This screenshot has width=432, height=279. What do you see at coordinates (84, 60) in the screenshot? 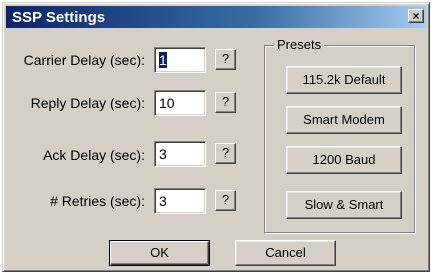
I see `carrier-delay-label: Carrier Delay (sec):` at bounding box center [84, 60].